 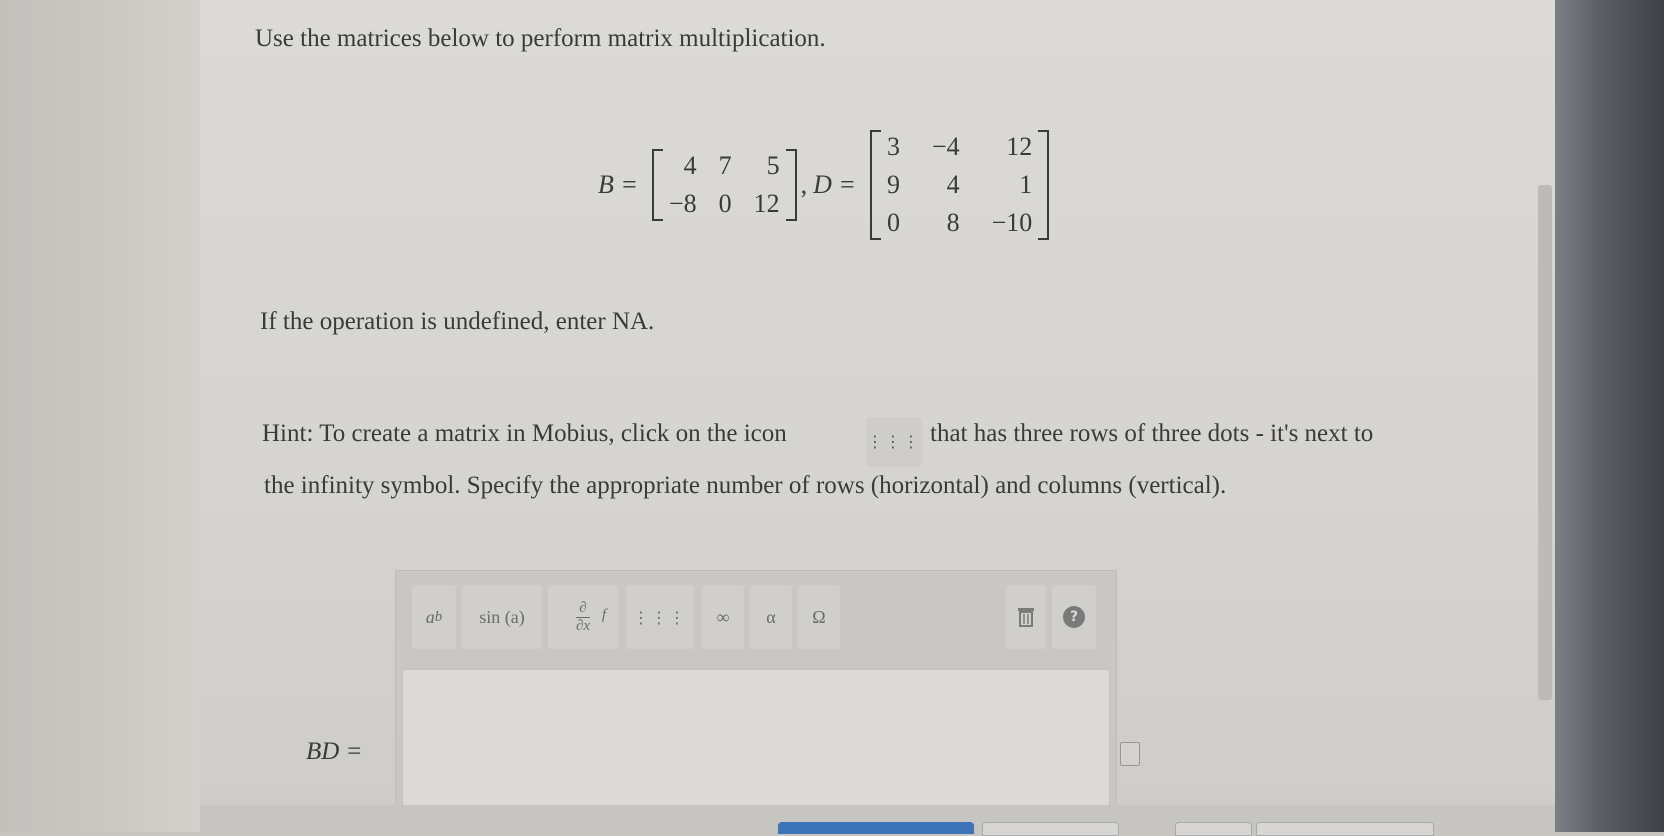 I want to click on derivative-bottom: ∂x, so click(x=583, y=625).